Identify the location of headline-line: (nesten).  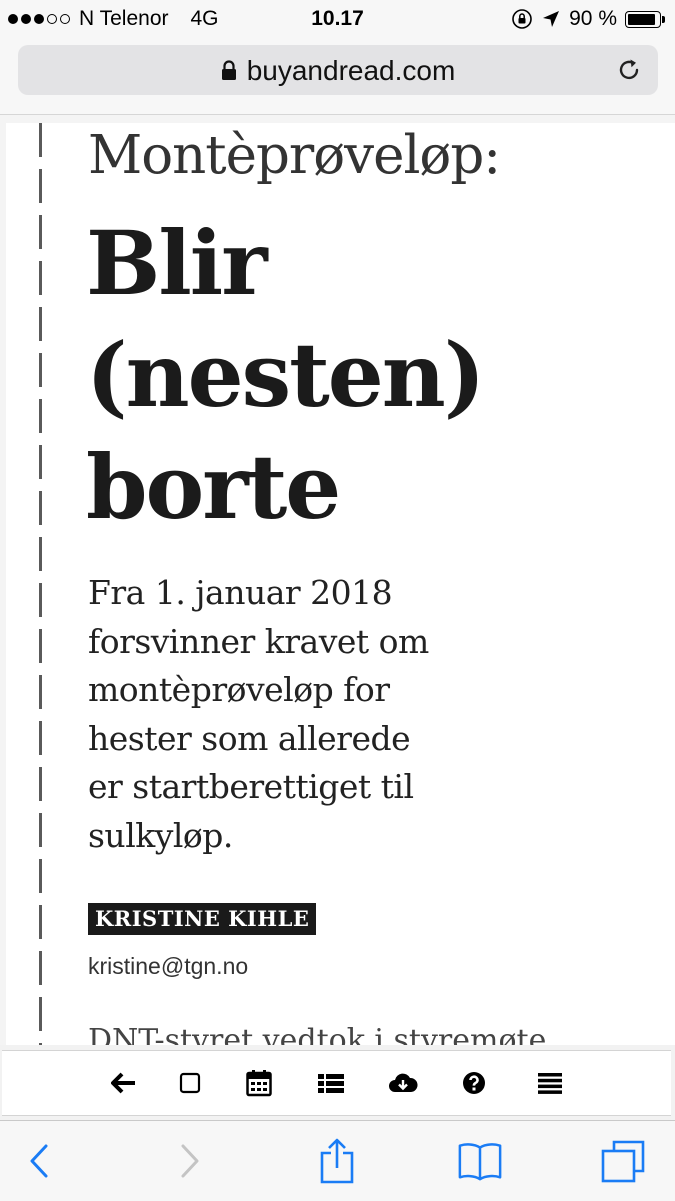
(285, 375).